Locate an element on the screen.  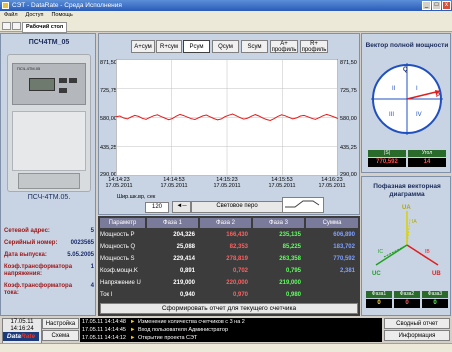
readout-label: Фаза1 is located at coordinates (379, 294).